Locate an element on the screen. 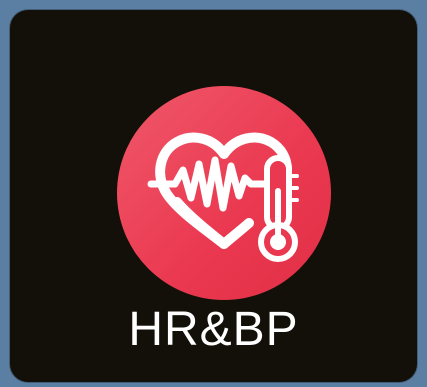 This screenshot has width=427, height=387. heart-pulse-thermometer-icon is located at coordinates (223, 197).